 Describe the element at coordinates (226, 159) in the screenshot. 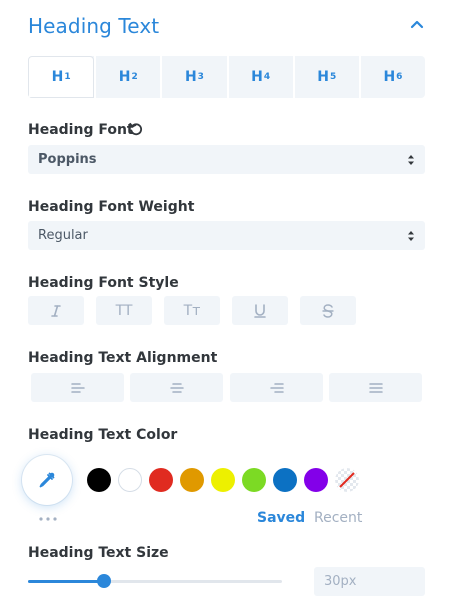

I see `heading-font-select: Poppins` at that location.